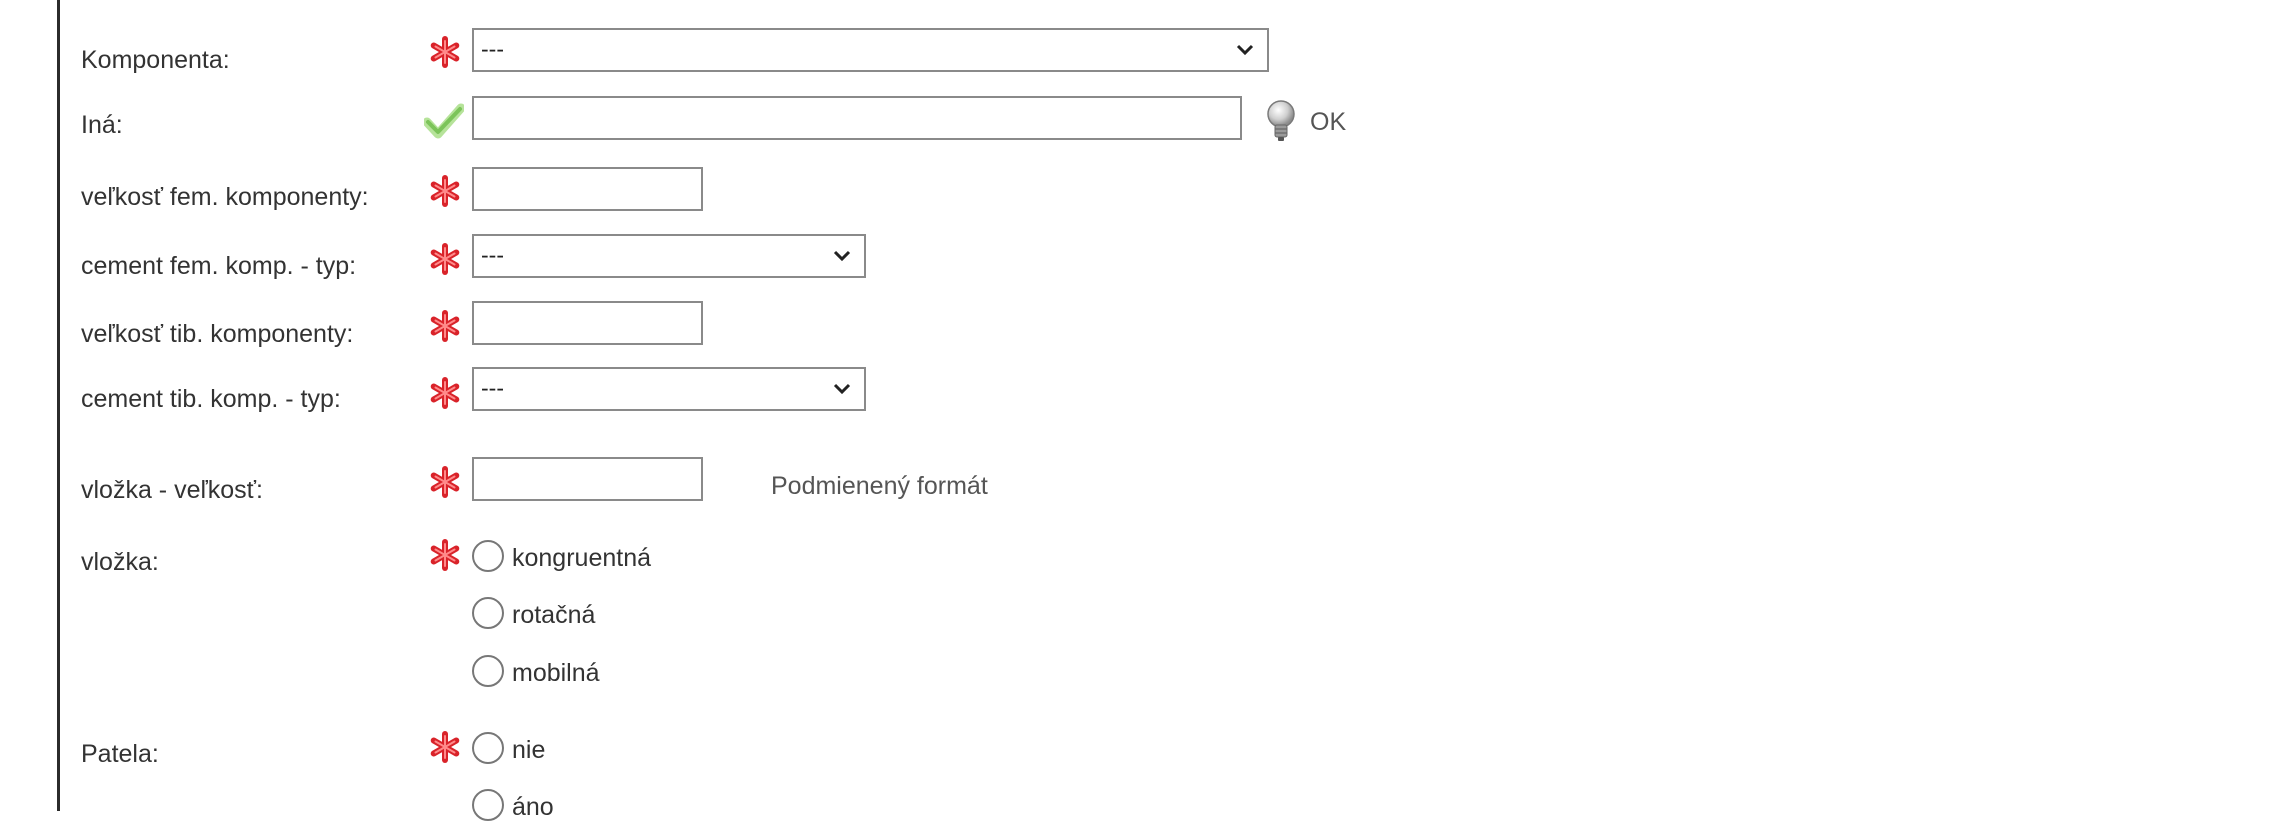  I want to click on cement-tib-label: cement tib. komp. - typ:, so click(211, 399).